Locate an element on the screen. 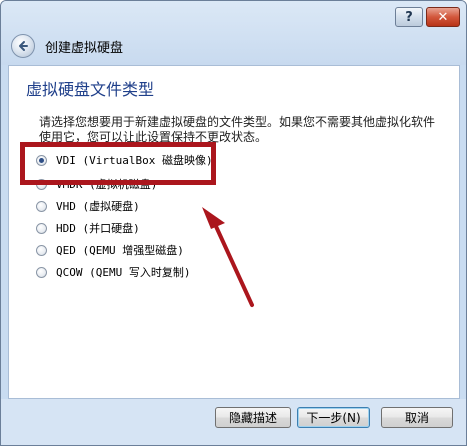 This screenshot has height=446, width=467. annotation-arrow-head is located at coordinates (213, 218).